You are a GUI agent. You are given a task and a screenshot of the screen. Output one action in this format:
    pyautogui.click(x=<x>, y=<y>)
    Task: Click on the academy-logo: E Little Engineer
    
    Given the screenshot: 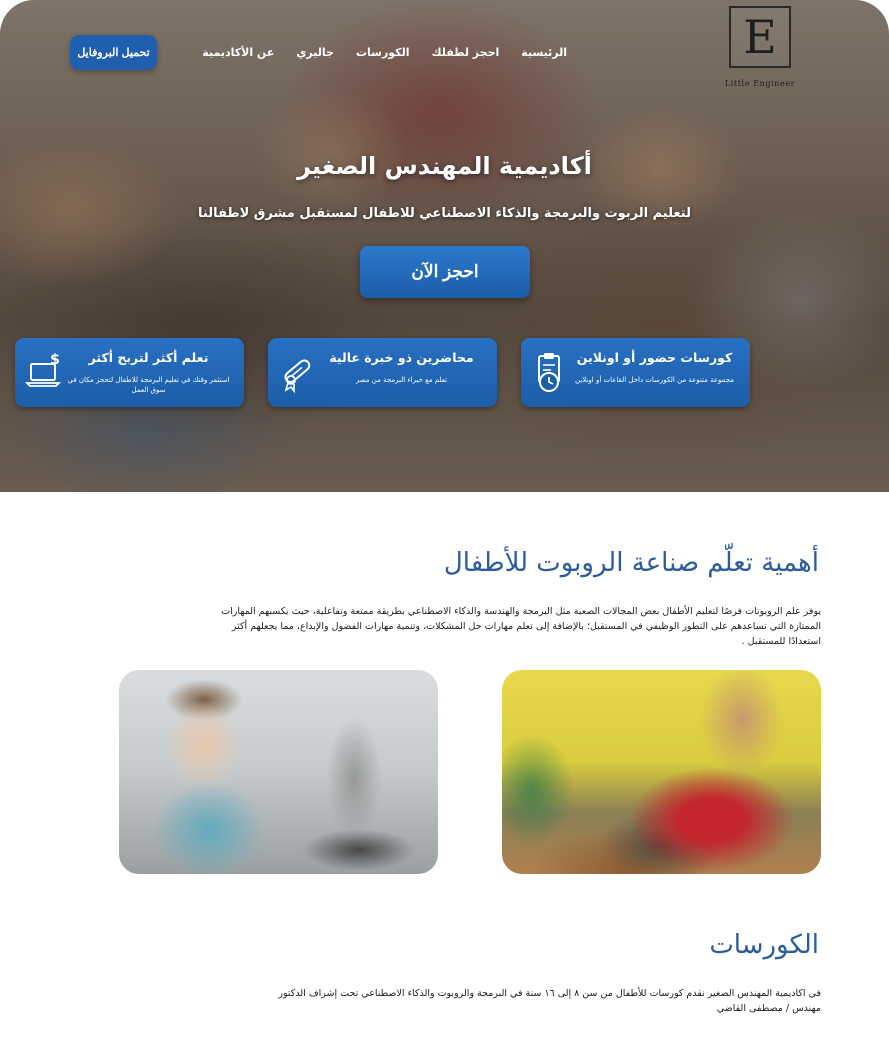 What is the action you would take?
    pyautogui.click(x=760, y=48)
    